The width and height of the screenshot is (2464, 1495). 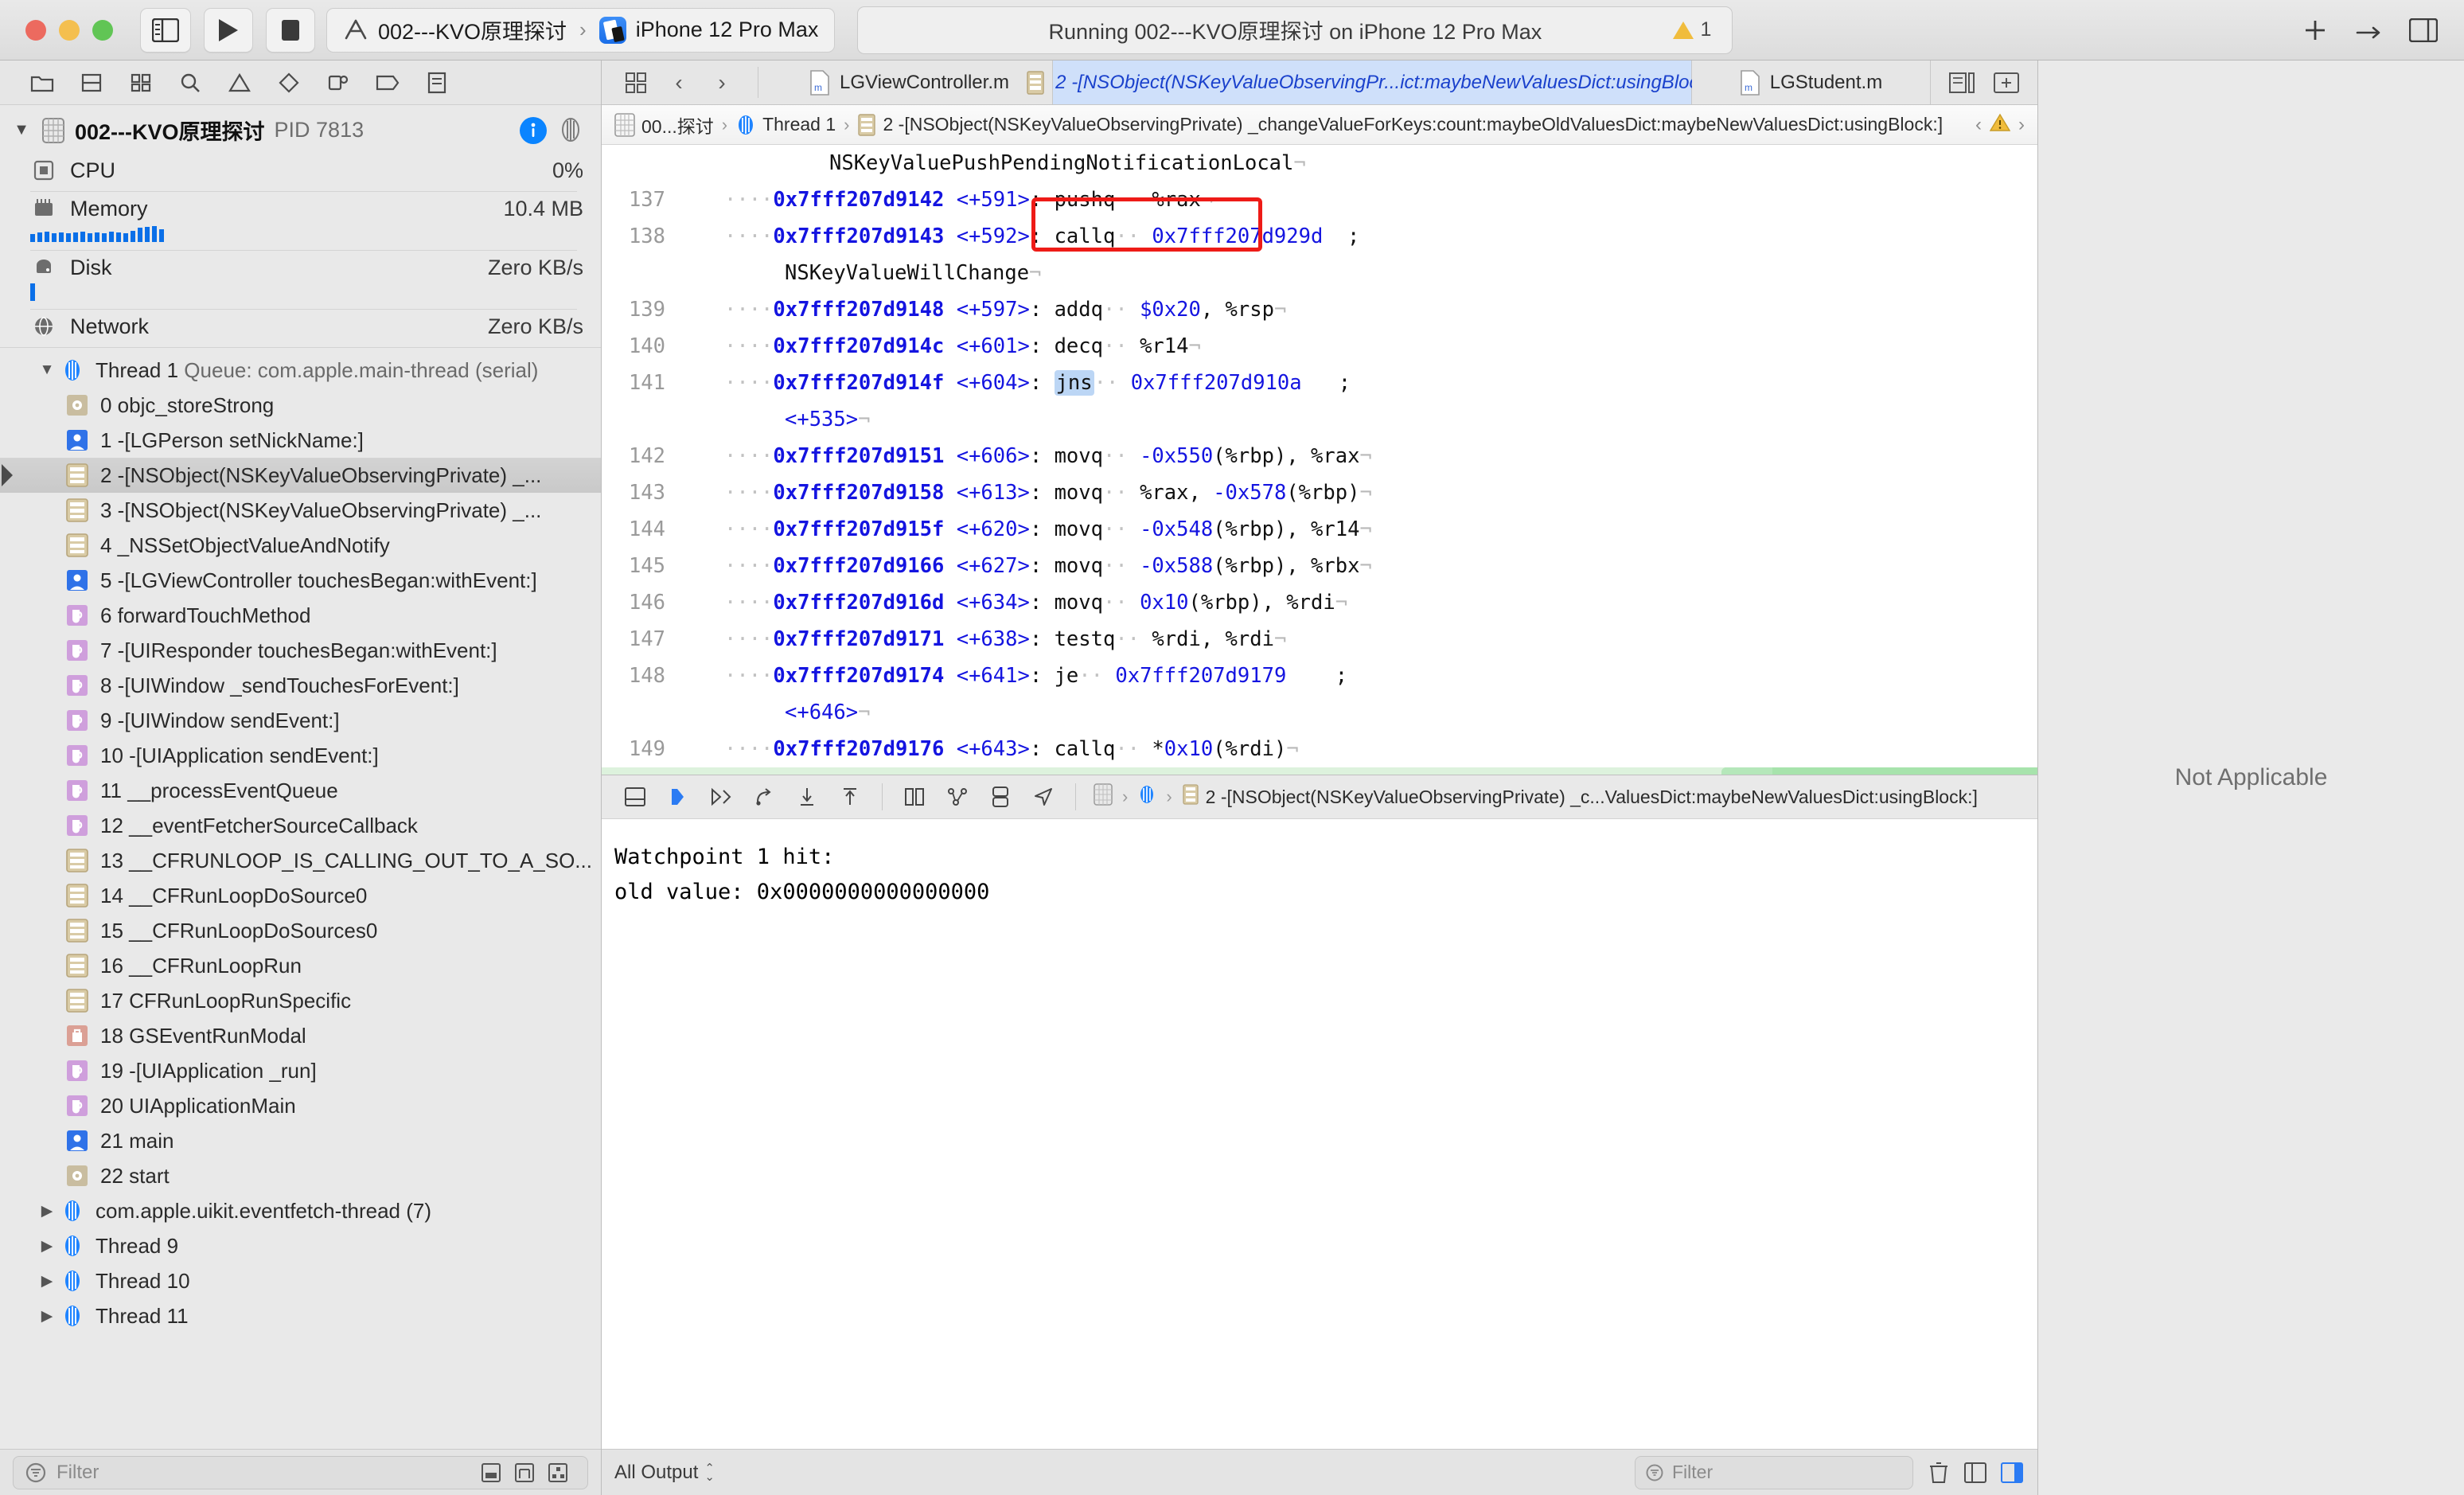 I want to click on show-variables-view-icon, so click(x=1976, y=1473).